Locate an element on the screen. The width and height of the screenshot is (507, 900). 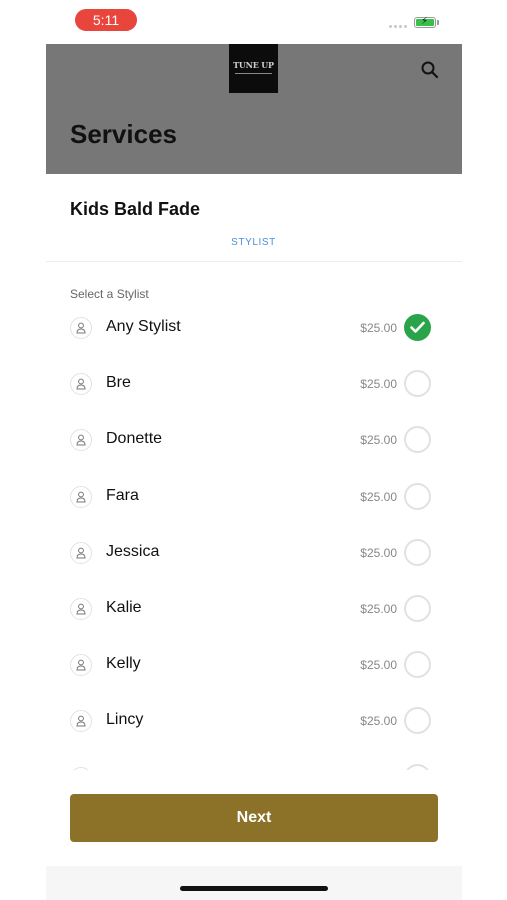
battery-tip is located at coordinates (438, 22).